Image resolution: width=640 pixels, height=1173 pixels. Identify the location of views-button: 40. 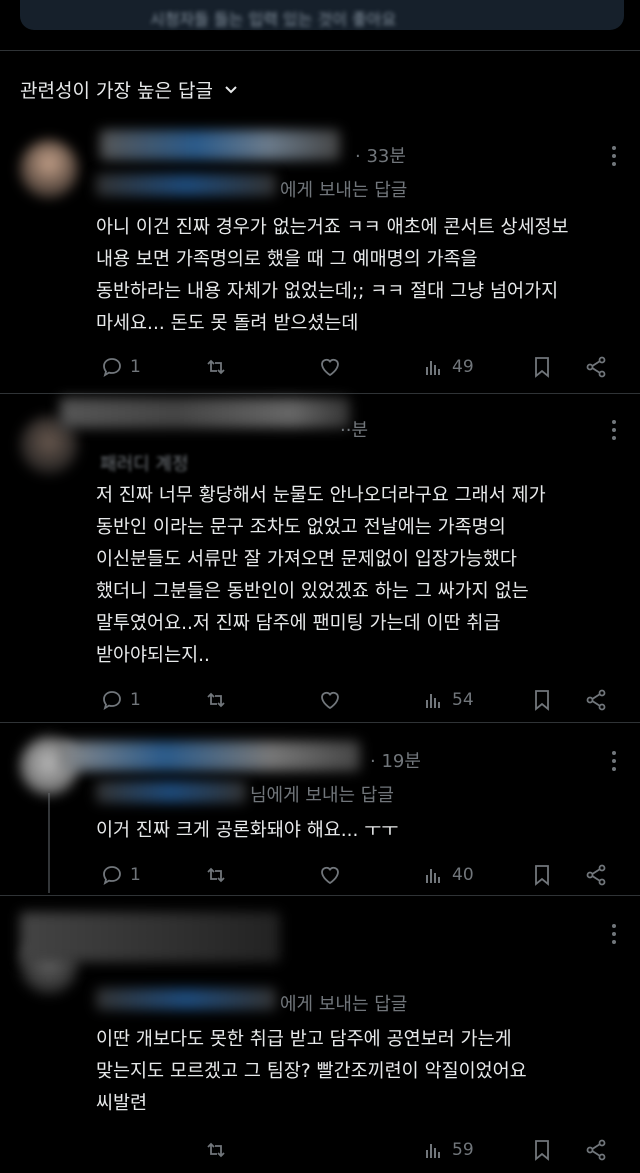
(448, 875).